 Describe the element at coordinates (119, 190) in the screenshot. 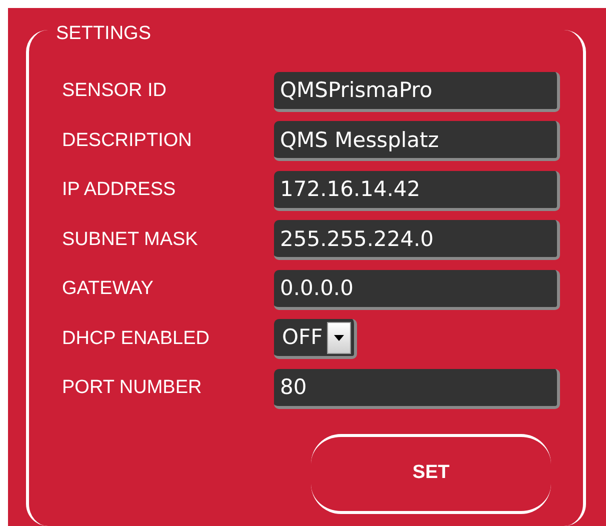

I see `field-label: IP ADDRESS` at that location.